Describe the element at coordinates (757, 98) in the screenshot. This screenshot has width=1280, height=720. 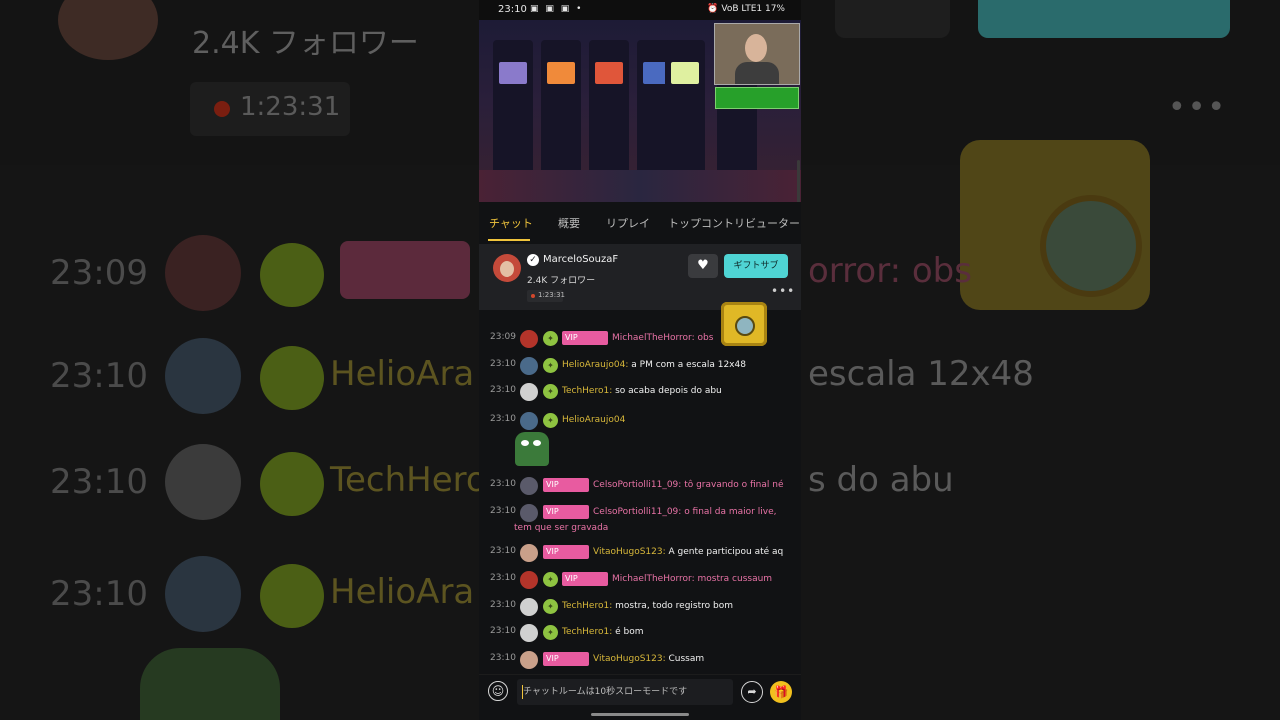
I see `alert-overlay` at that location.